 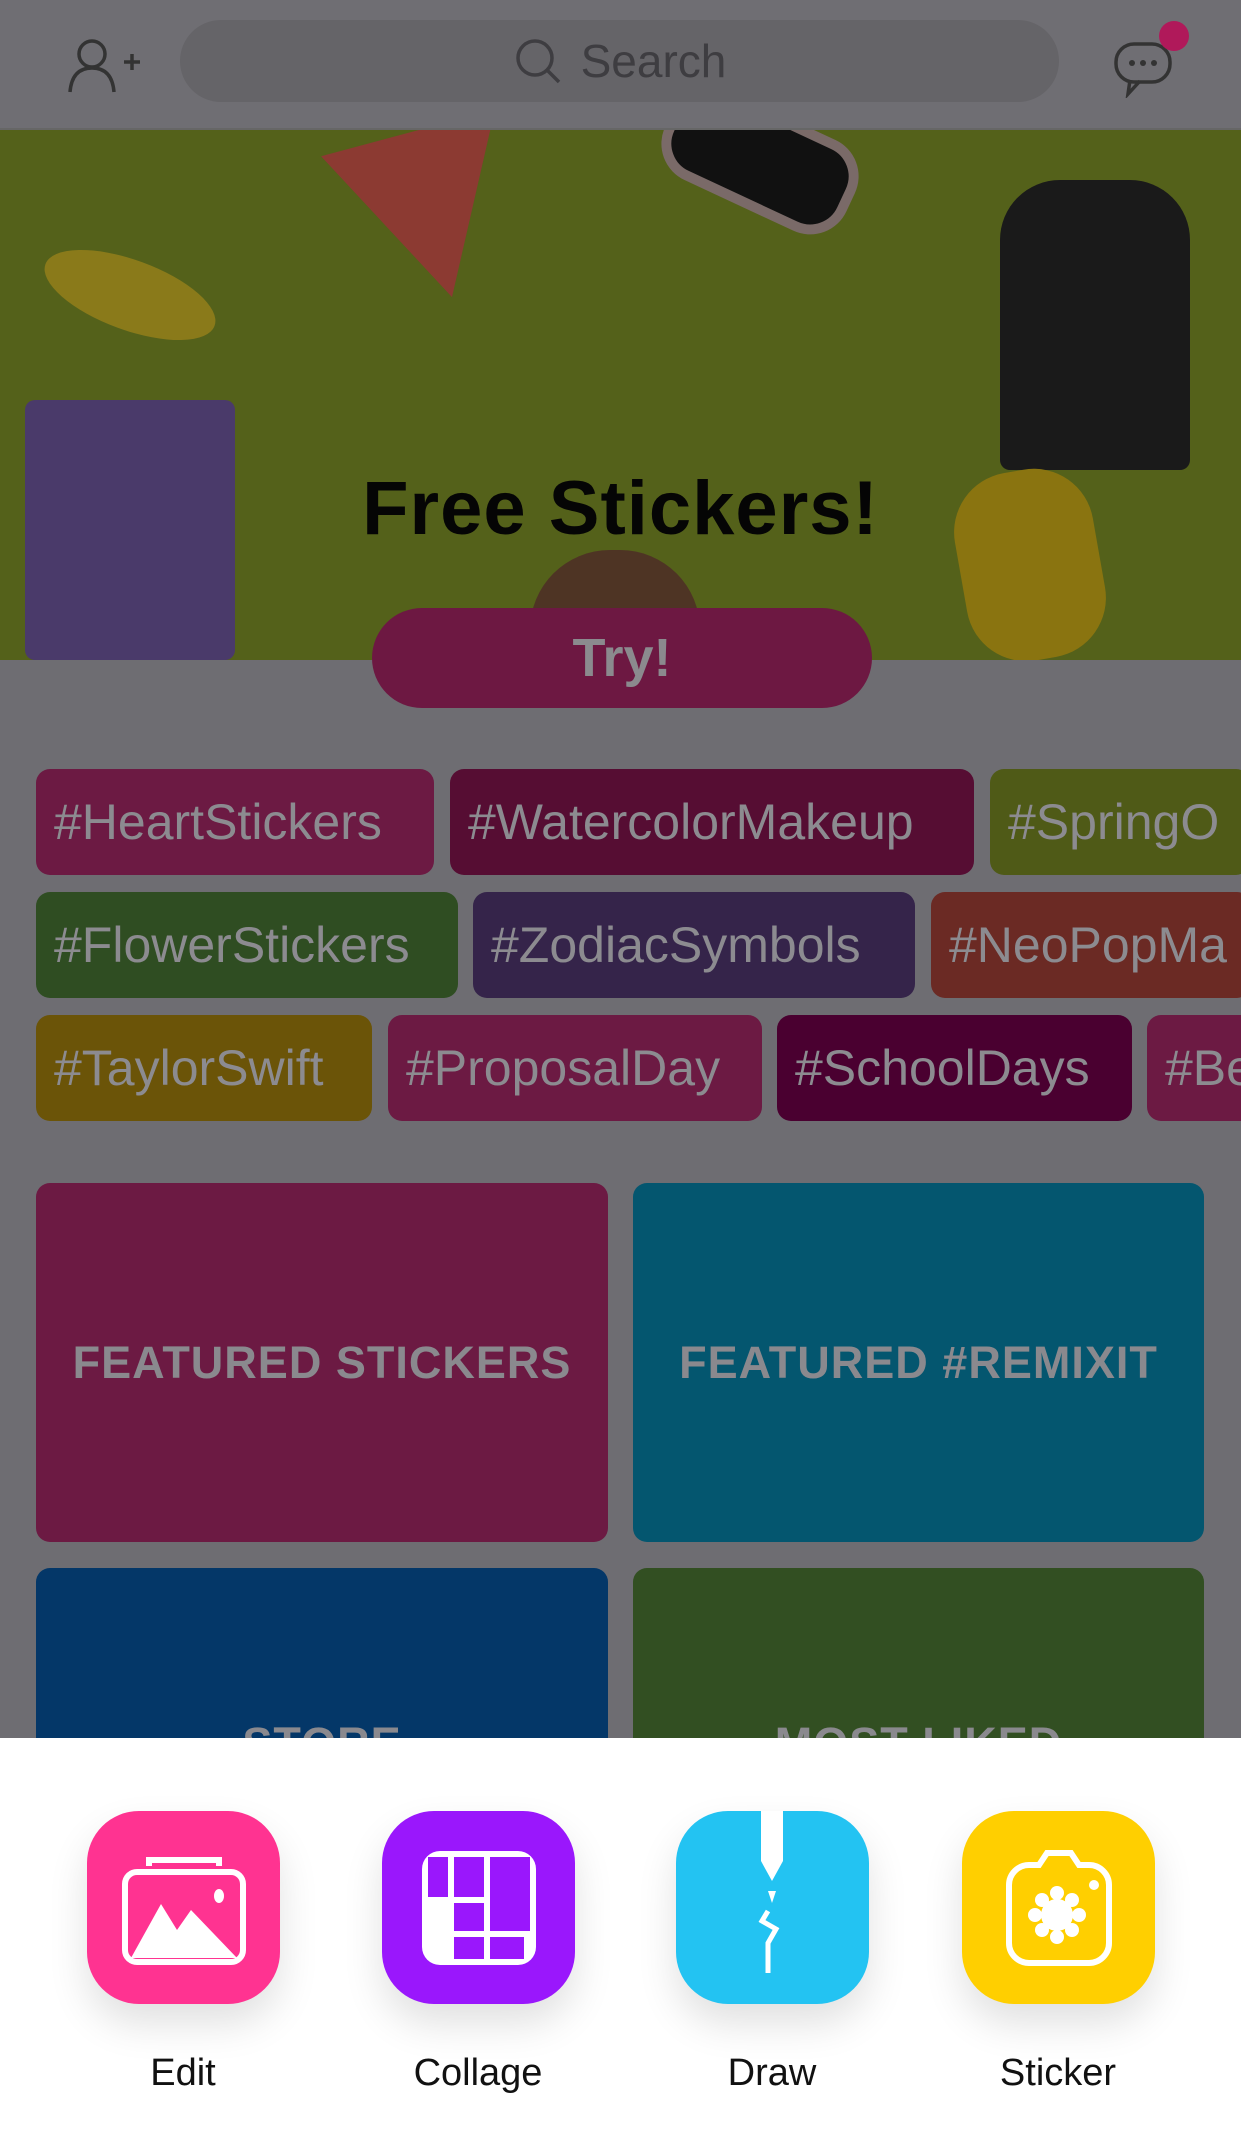 What do you see at coordinates (918, 1362) in the screenshot?
I see `featured-remixit-tile: FEATURED #REMIXIT` at bounding box center [918, 1362].